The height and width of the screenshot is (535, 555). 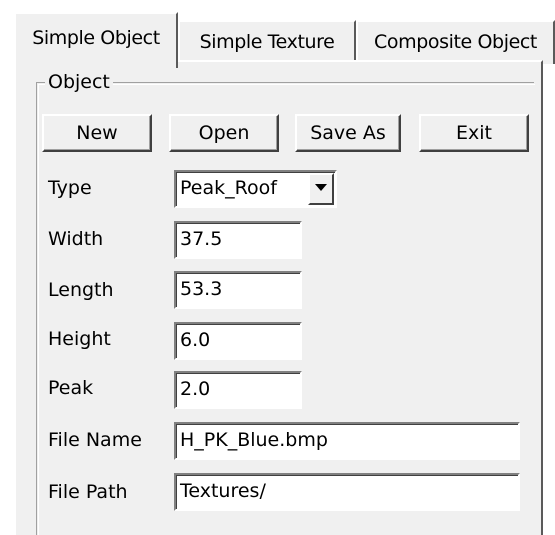 I want to click on file-name-label: File Name, so click(x=95, y=440).